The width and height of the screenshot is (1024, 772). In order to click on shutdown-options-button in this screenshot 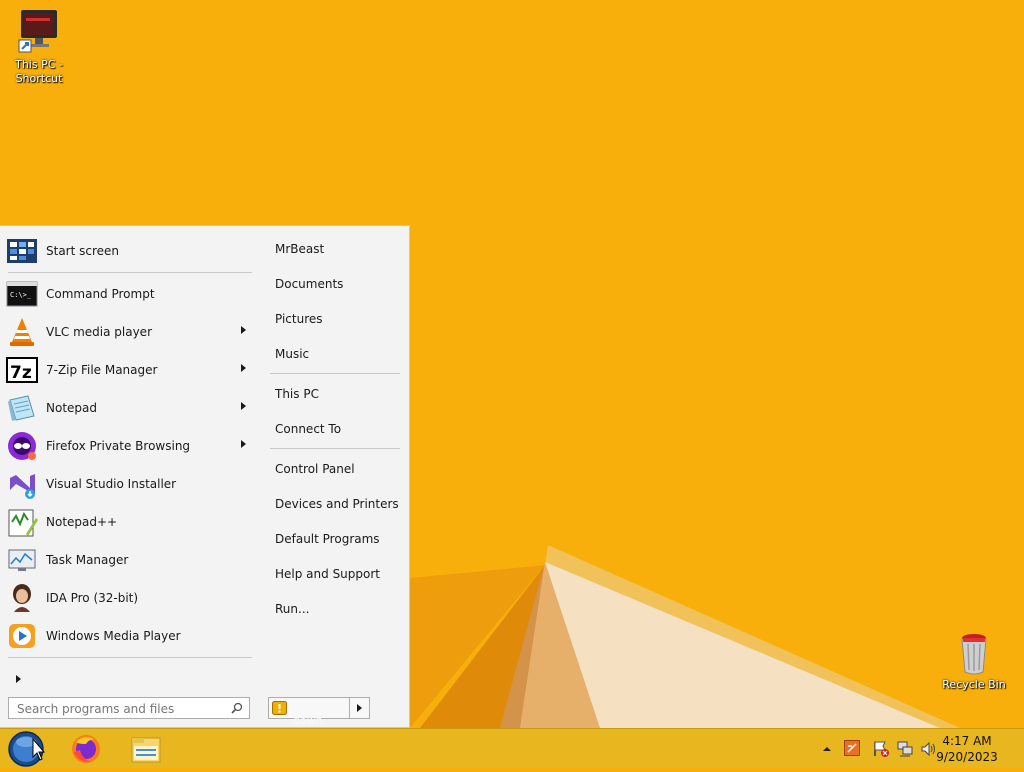, I will do `click(359, 708)`.